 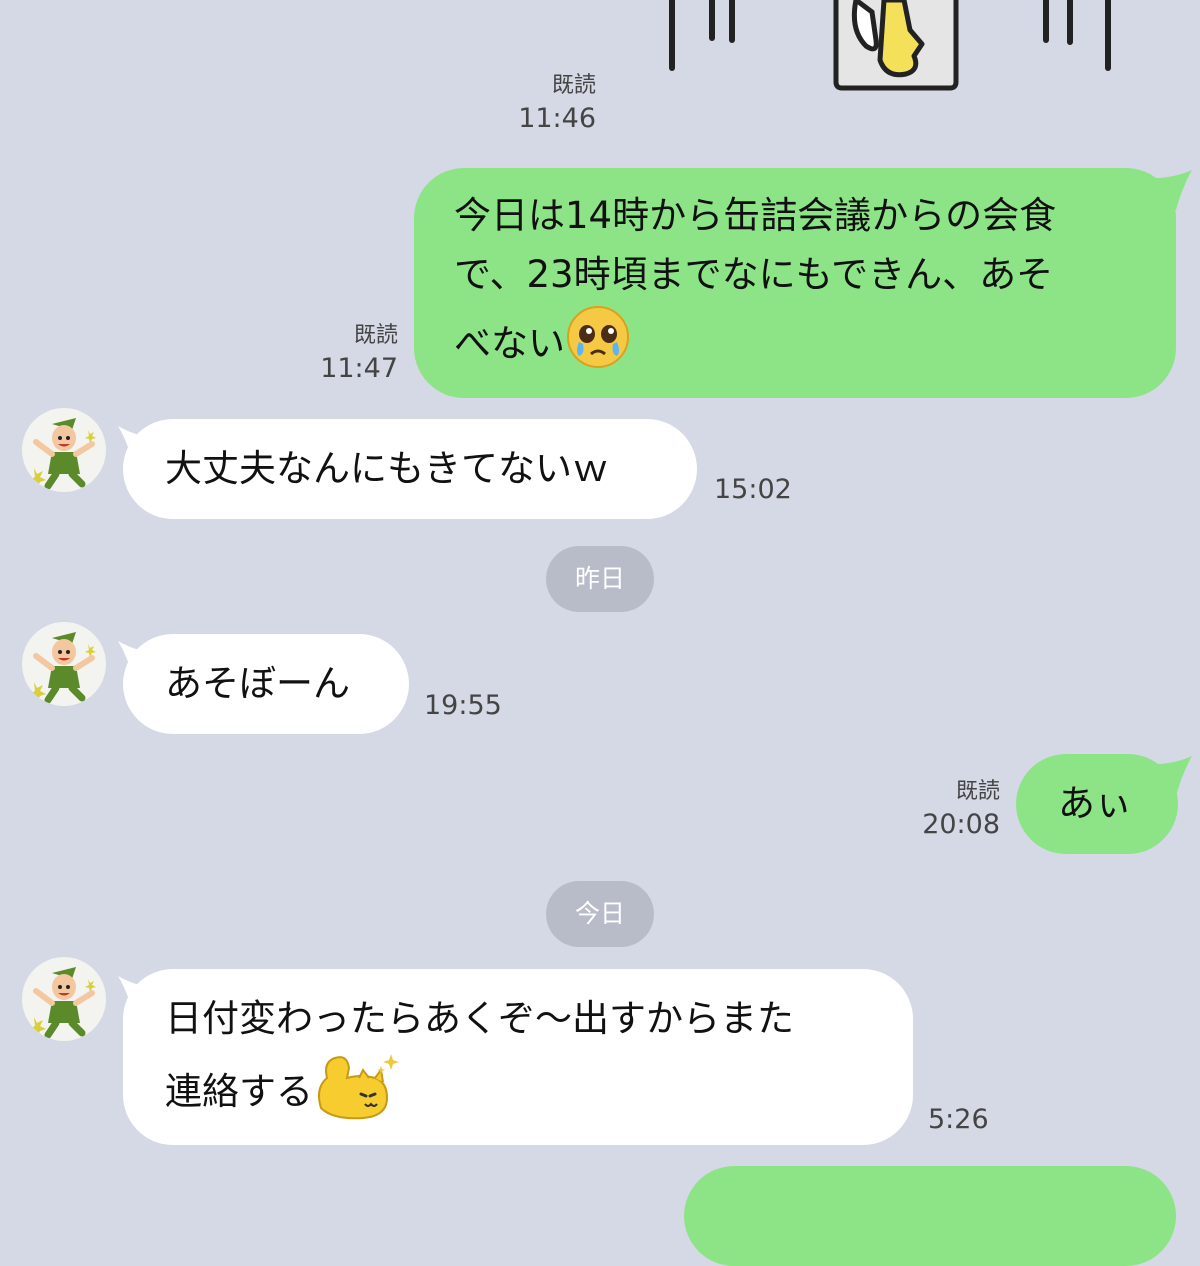 What do you see at coordinates (359, 368) in the screenshot?
I see `message-time: 11:47` at bounding box center [359, 368].